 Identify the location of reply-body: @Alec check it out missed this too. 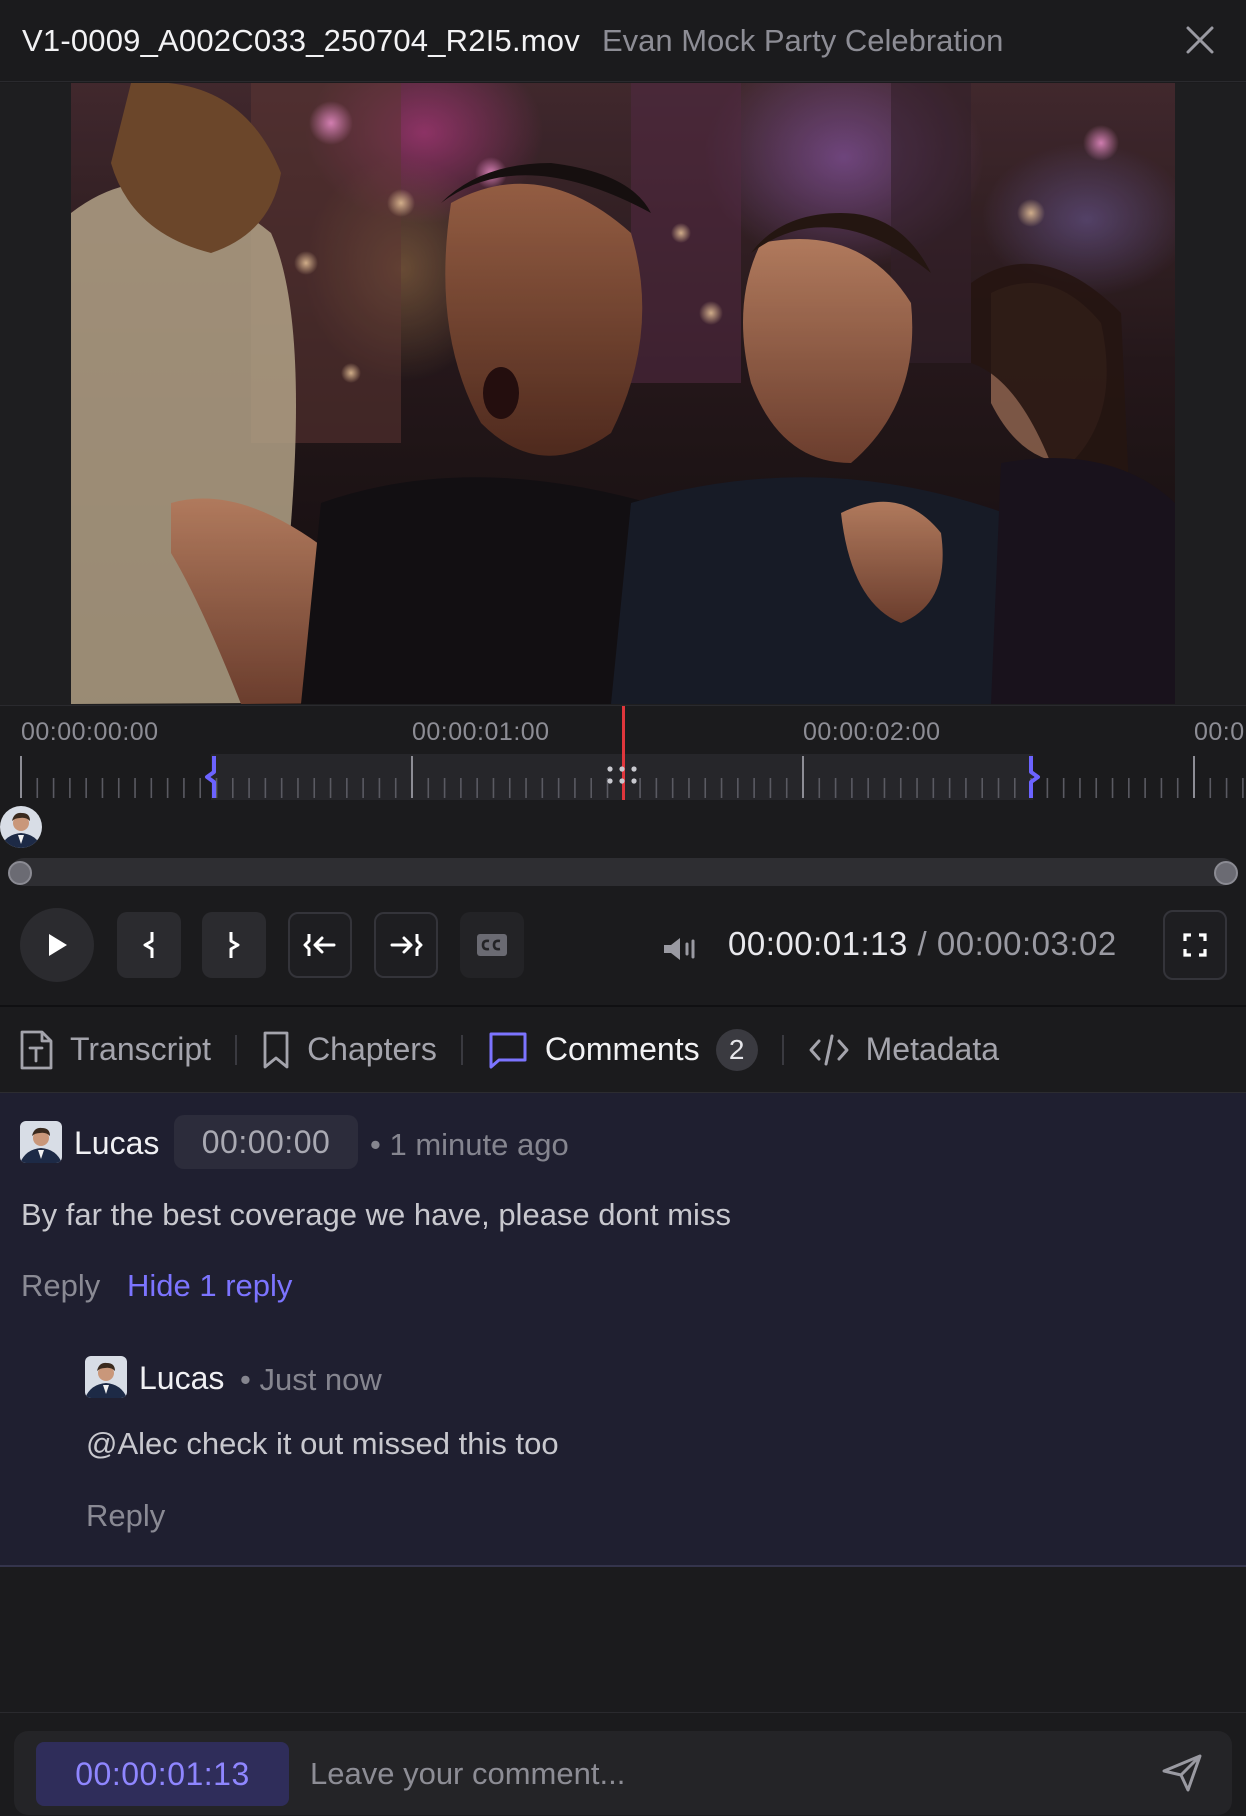
(322, 1443).